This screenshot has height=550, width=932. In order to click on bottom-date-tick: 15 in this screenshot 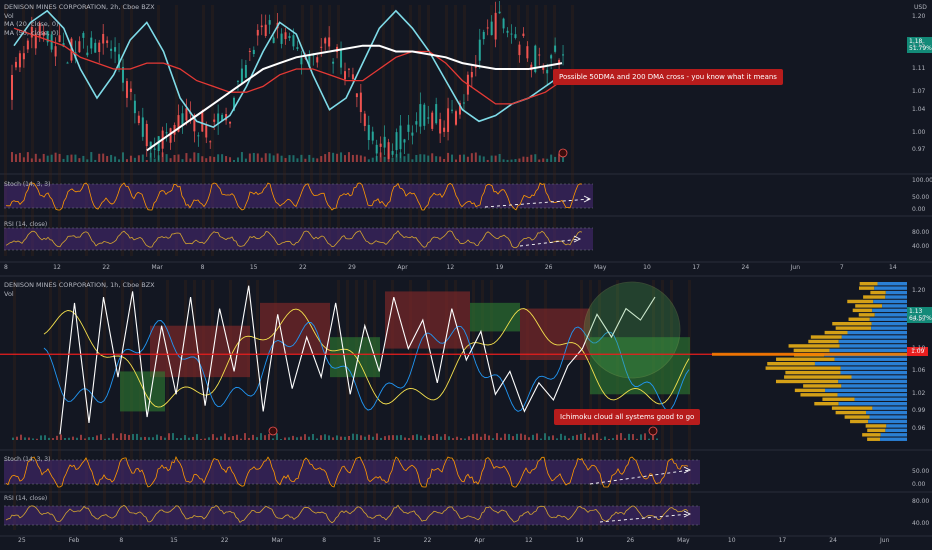, I will do `click(376, 540)`.